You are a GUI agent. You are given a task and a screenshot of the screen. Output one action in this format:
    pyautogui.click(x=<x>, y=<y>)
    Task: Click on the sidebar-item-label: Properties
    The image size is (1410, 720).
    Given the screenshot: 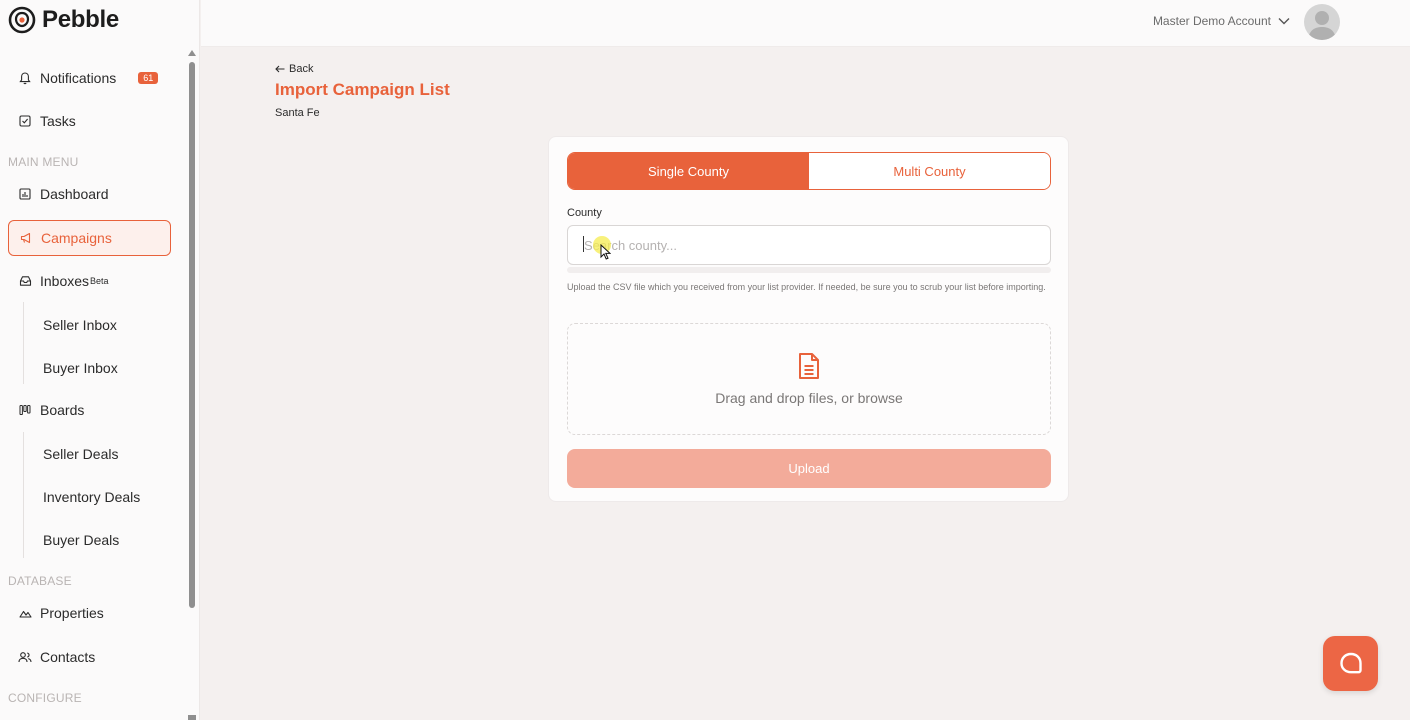 What is the action you would take?
    pyautogui.click(x=72, y=613)
    